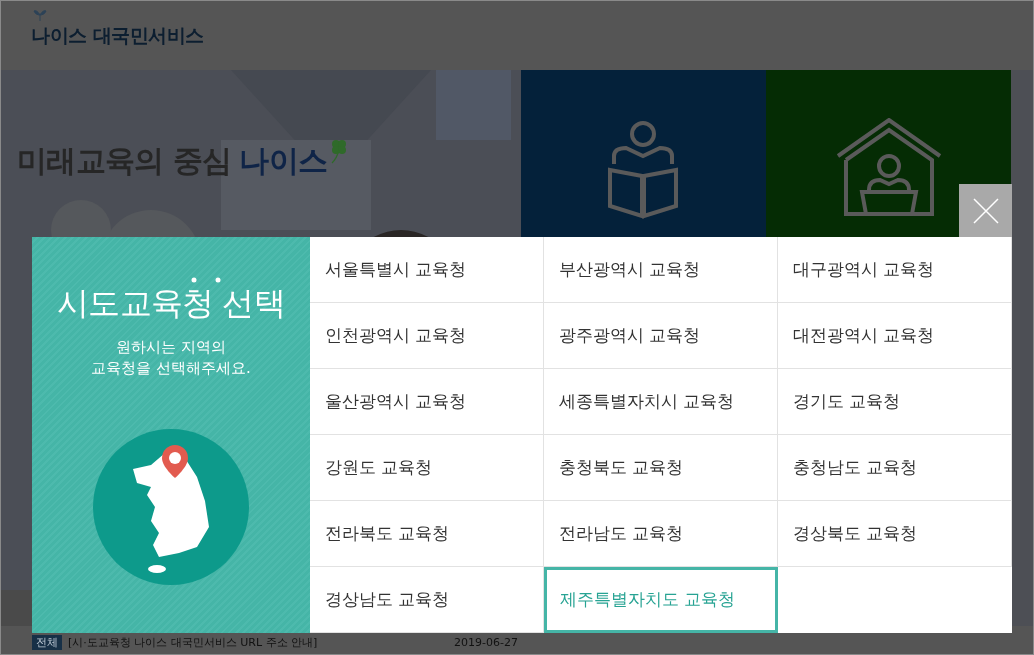  I want to click on close-button, so click(985, 210).